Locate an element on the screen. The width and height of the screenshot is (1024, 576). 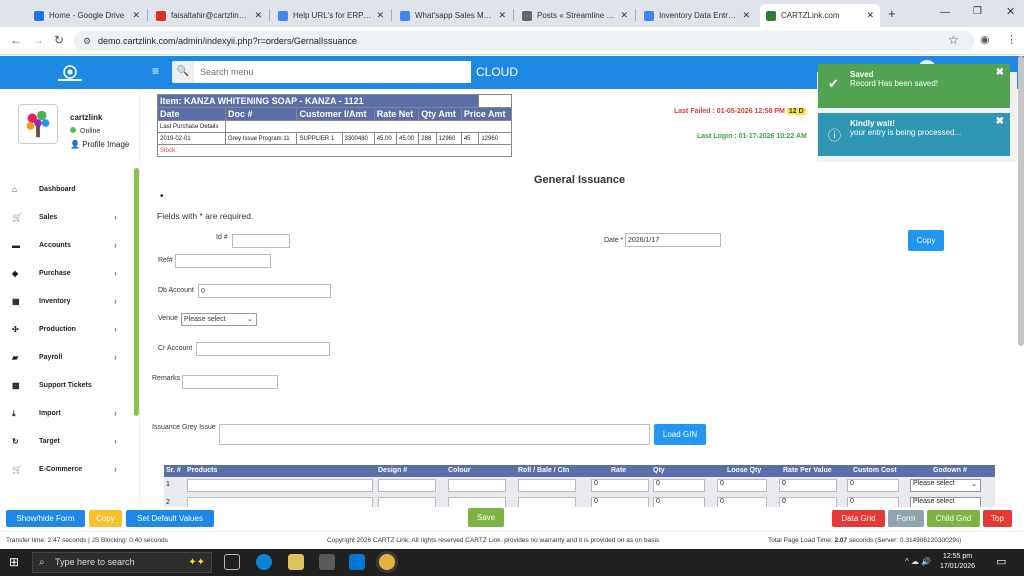
edge-icon is located at coordinates (264, 562).